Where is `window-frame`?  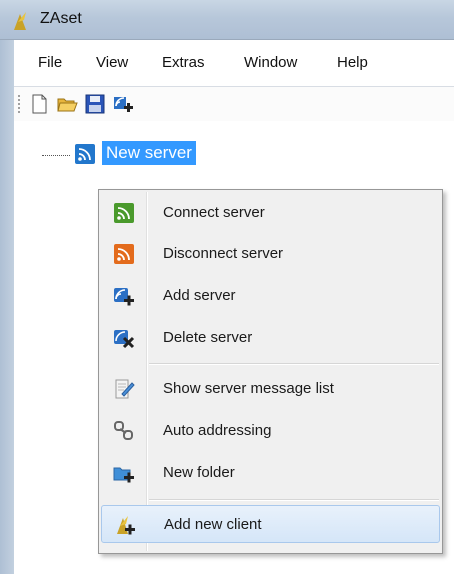
window-frame is located at coordinates (7, 307).